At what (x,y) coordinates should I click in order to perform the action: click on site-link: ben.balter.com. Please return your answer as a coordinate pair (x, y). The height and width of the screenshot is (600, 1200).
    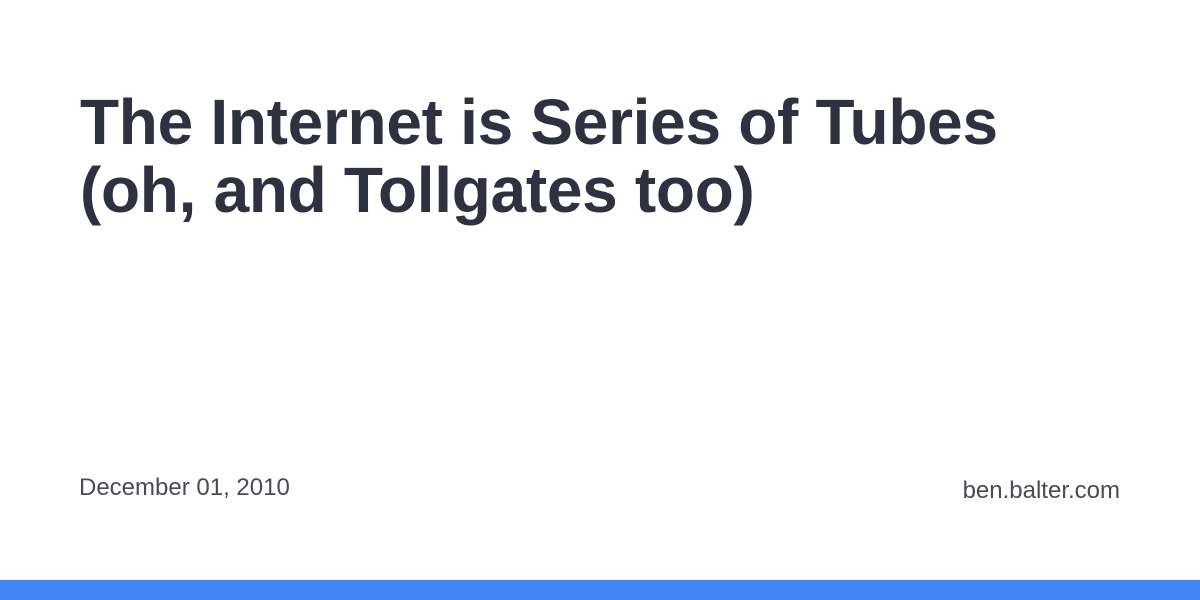
    Looking at the image, I should click on (1041, 491).